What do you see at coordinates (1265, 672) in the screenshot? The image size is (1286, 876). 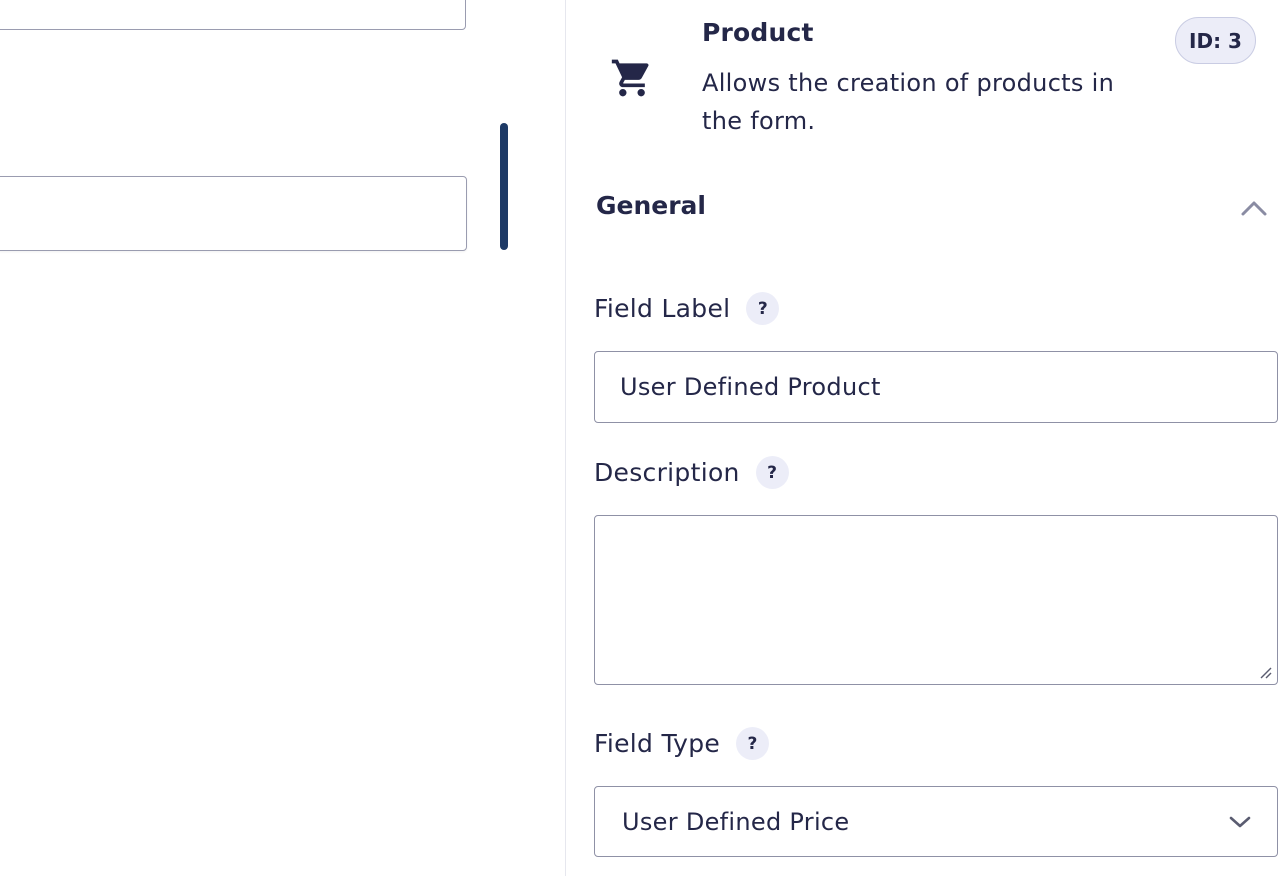 I see `textarea-resize-handle` at bounding box center [1265, 672].